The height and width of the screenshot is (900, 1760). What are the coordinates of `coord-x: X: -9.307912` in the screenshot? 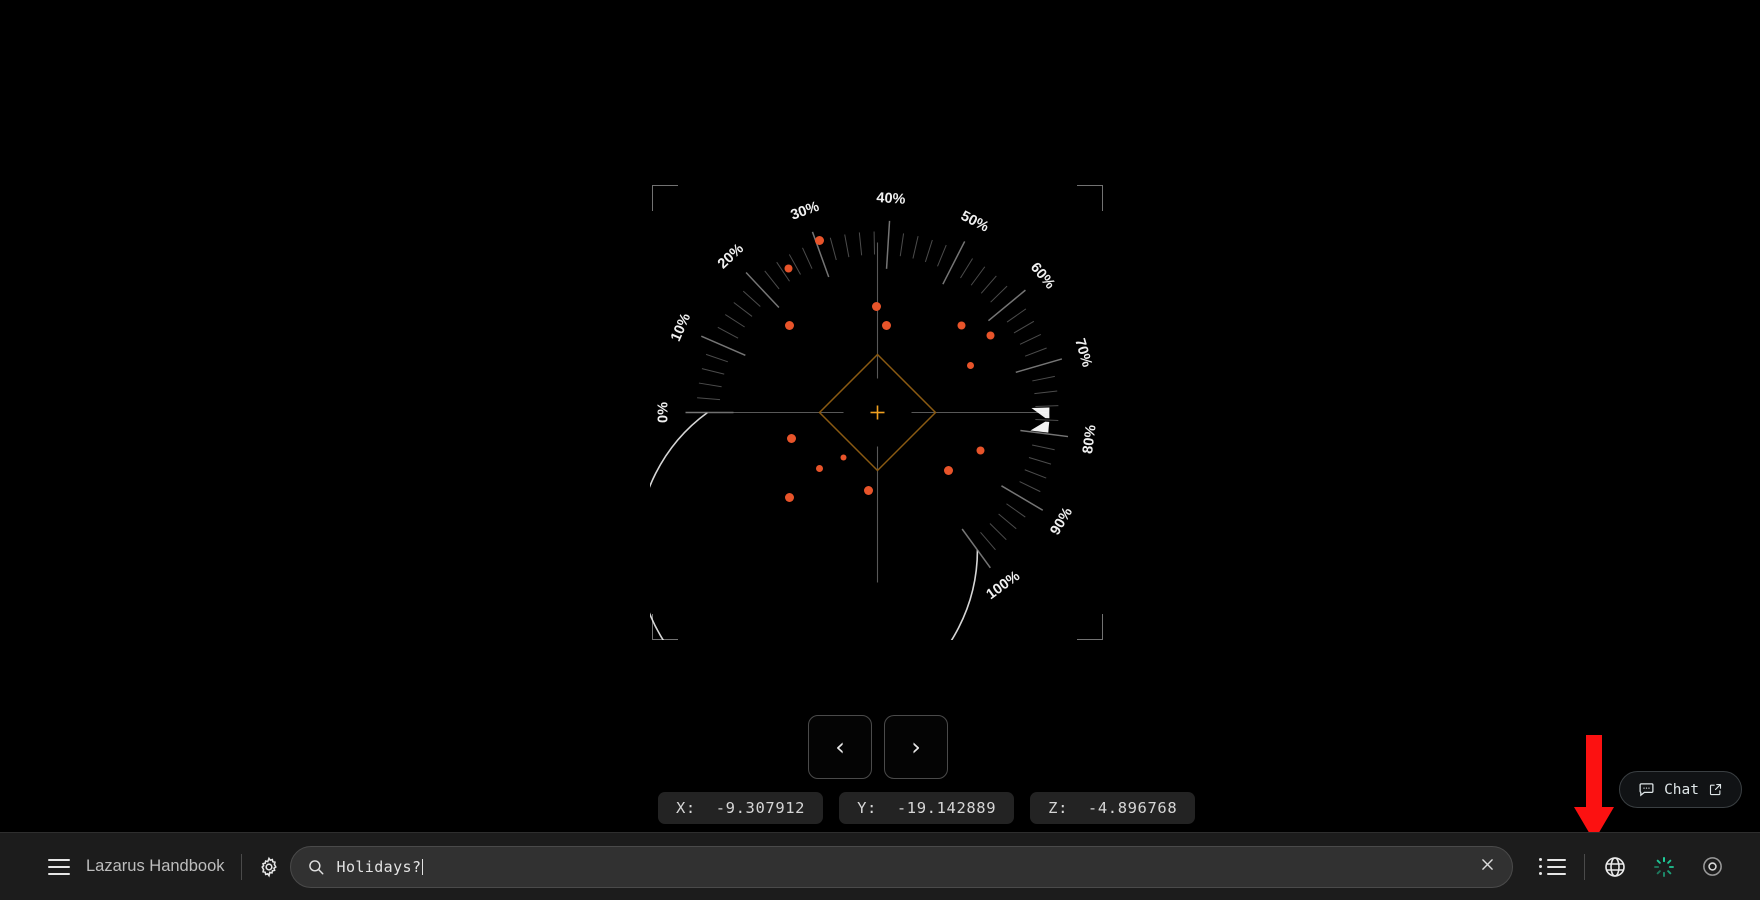 It's located at (741, 808).